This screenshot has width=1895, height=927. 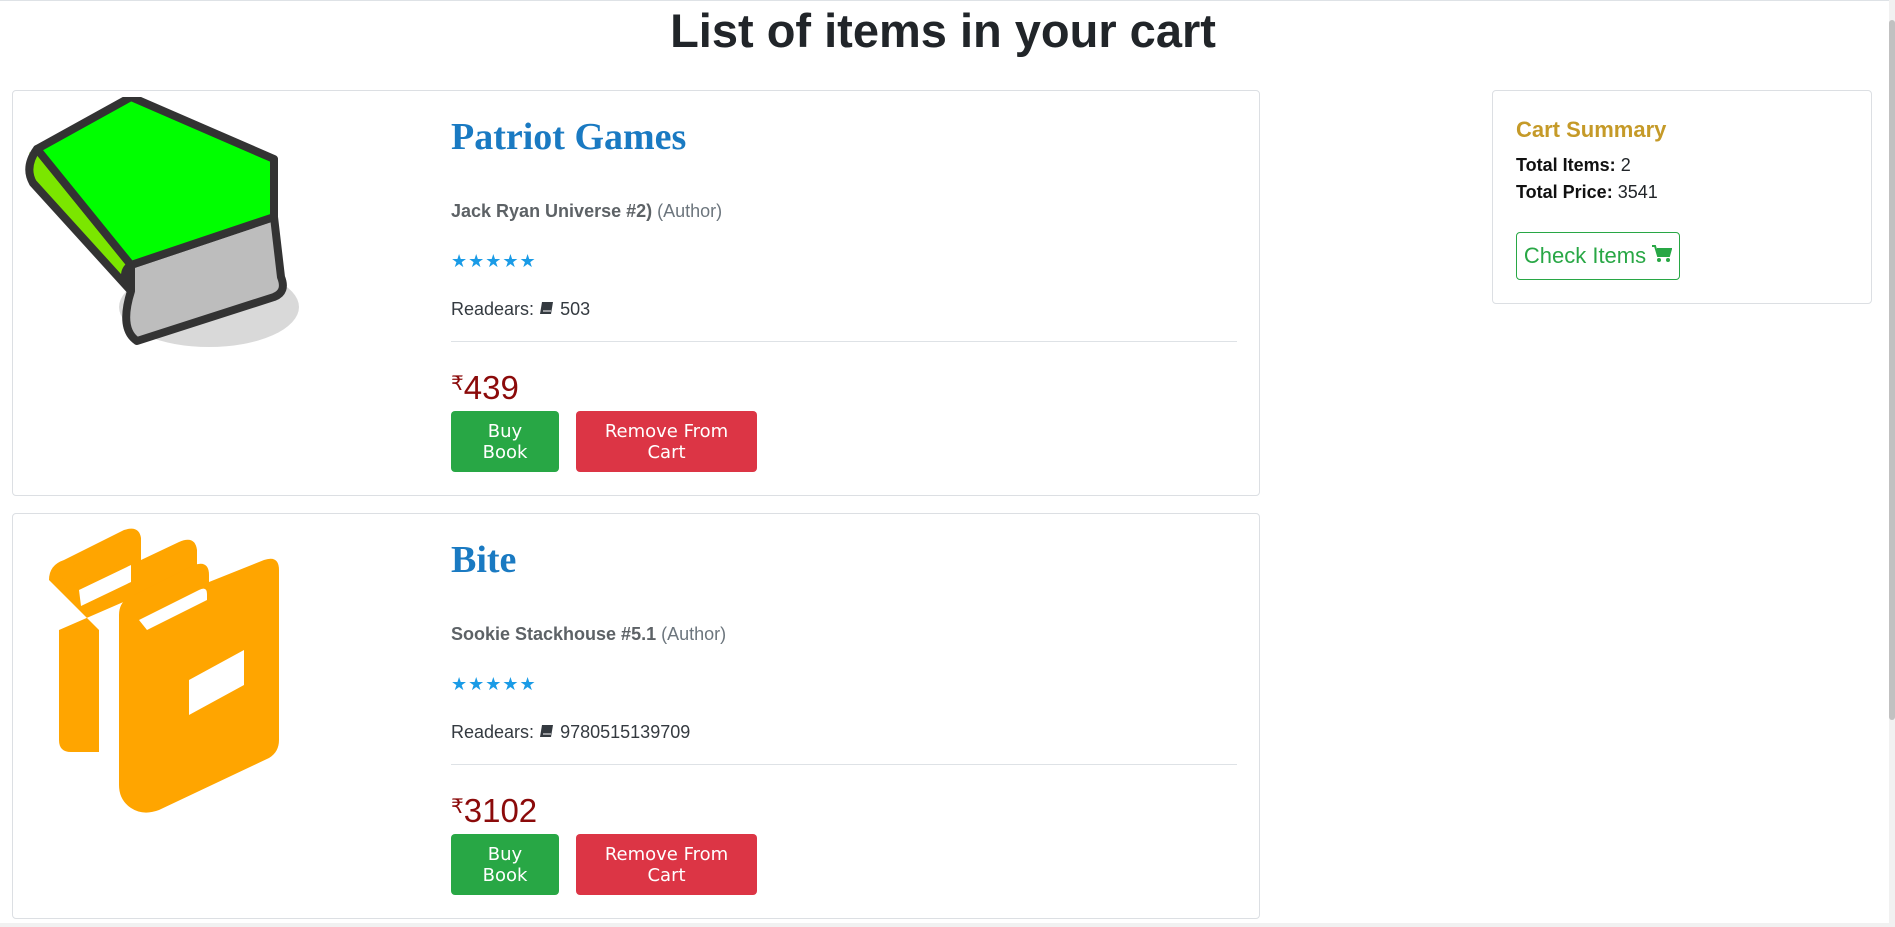 I want to click on book-title: Bite, so click(x=483, y=560).